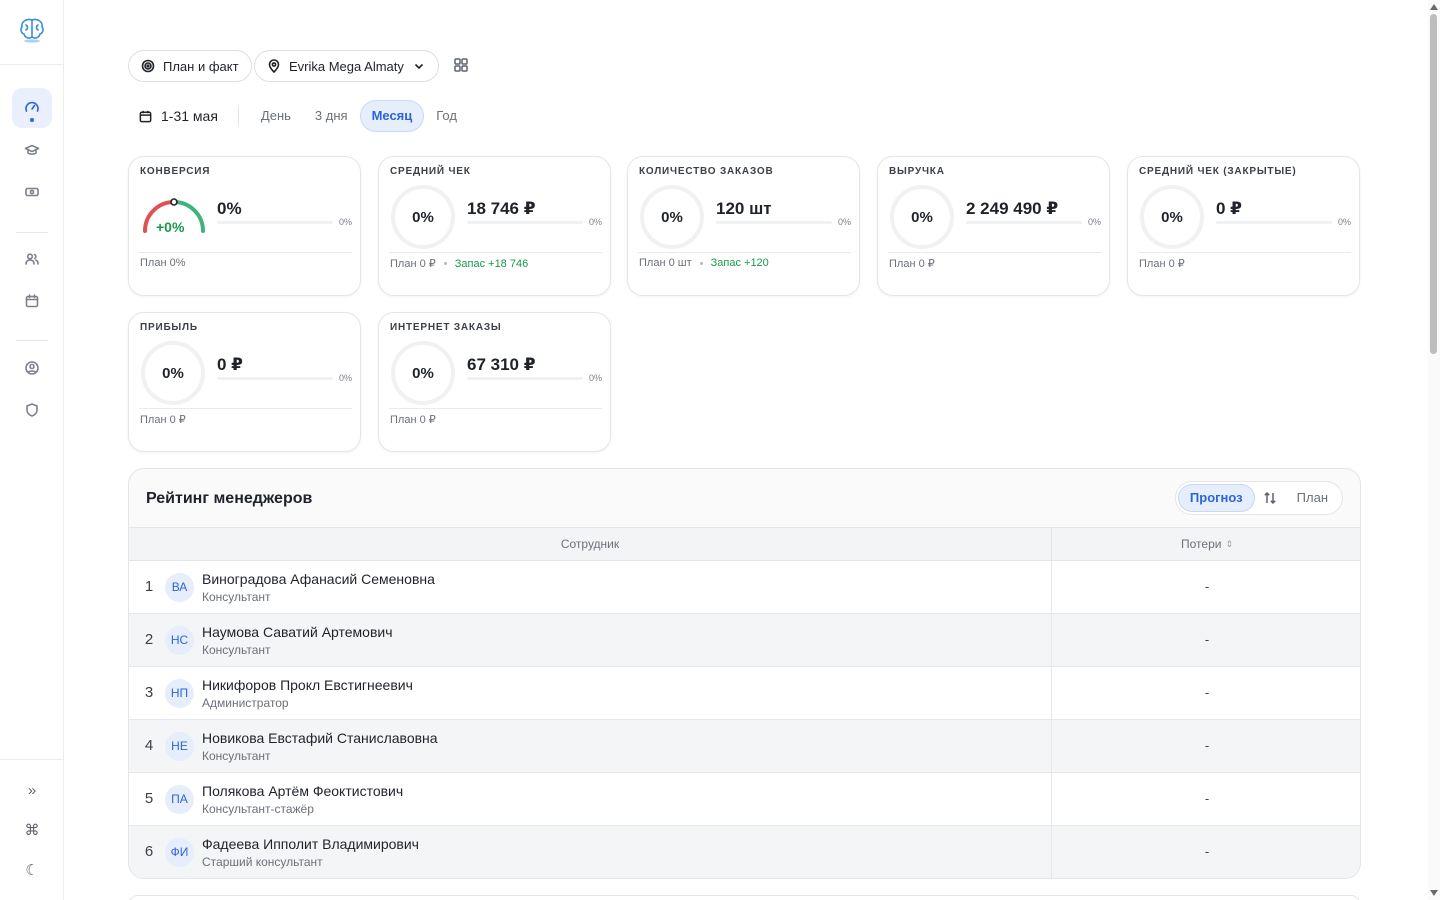  Describe the element at coordinates (178, 116) in the screenshot. I see `date-range-picker: 1-31 мая` at that location.